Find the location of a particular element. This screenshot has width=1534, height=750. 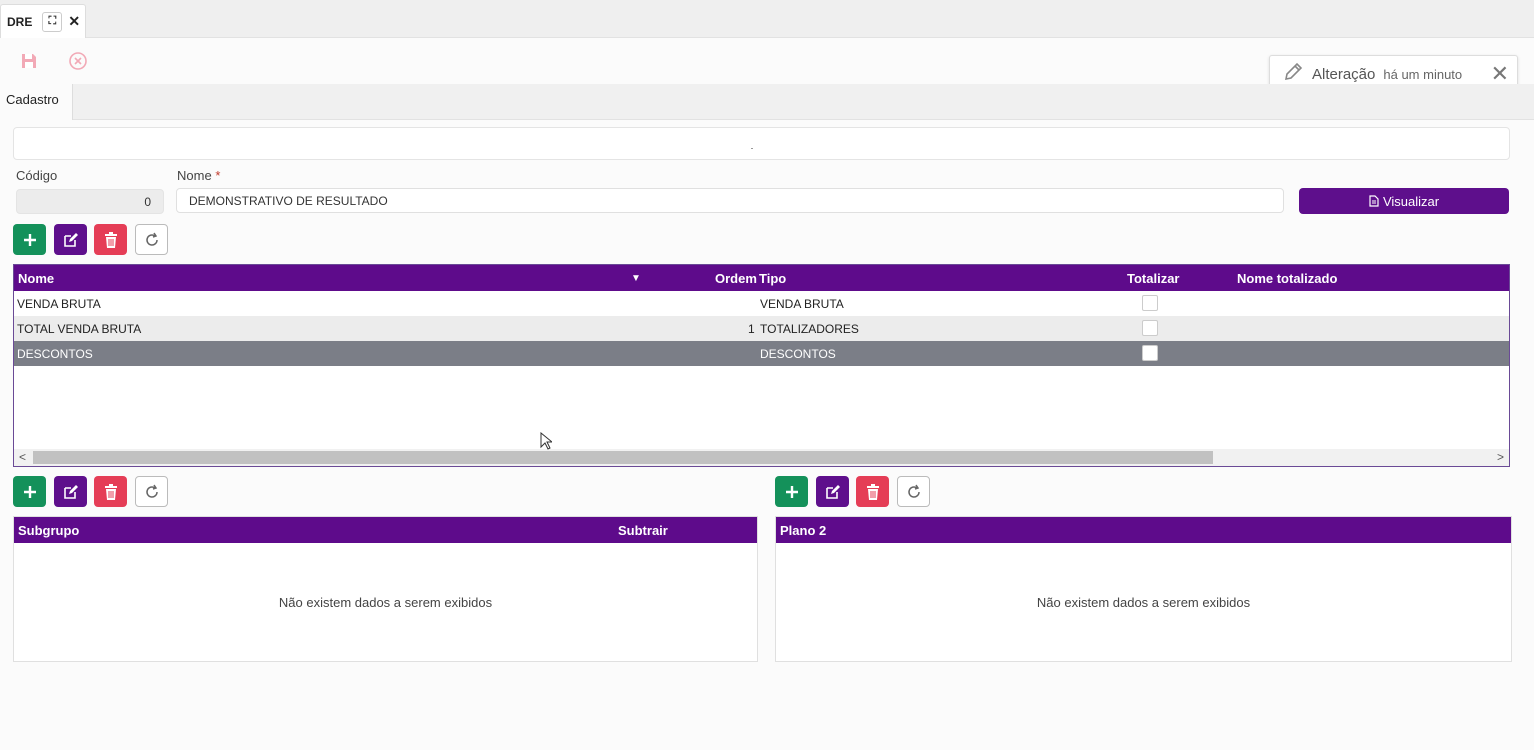

add-button is located at coordinates (29, 239).